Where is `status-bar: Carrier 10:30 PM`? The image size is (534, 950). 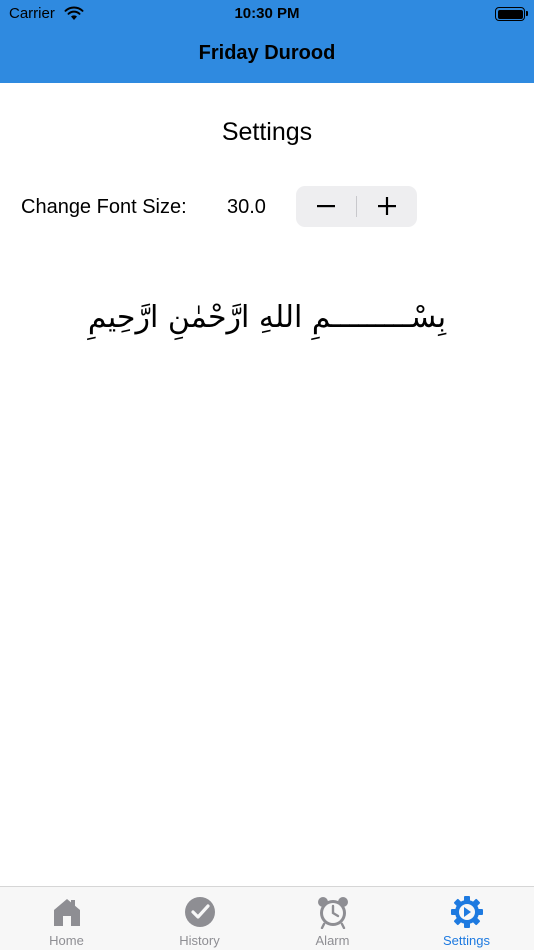 status-bar: Carrier 10:30 PM is located at coordinates (267, 15).